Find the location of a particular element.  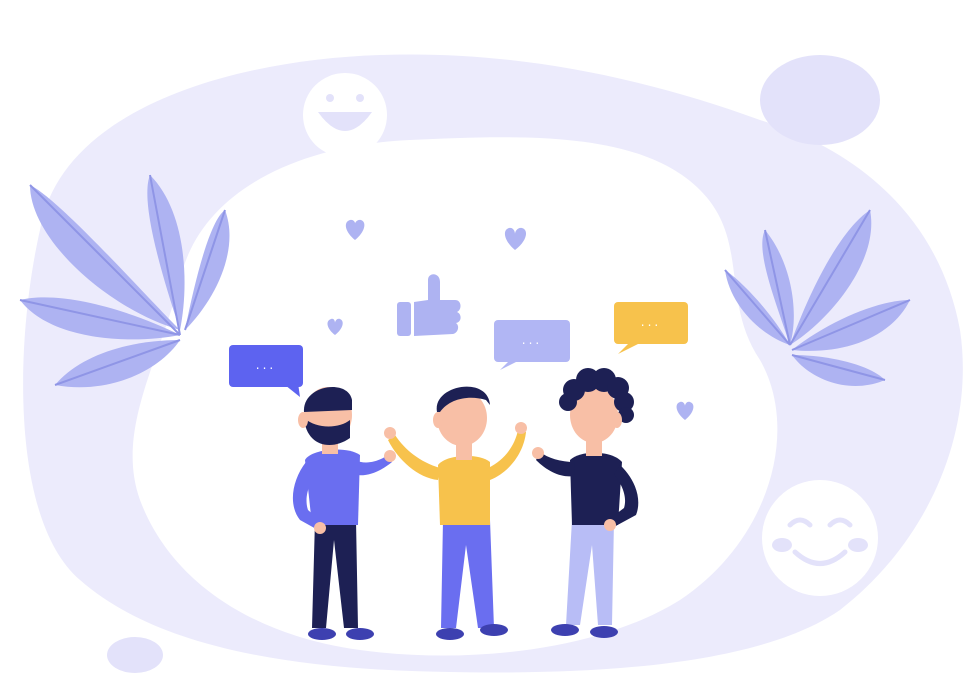

bottom-left-blob is located at coordinates (135, 655).